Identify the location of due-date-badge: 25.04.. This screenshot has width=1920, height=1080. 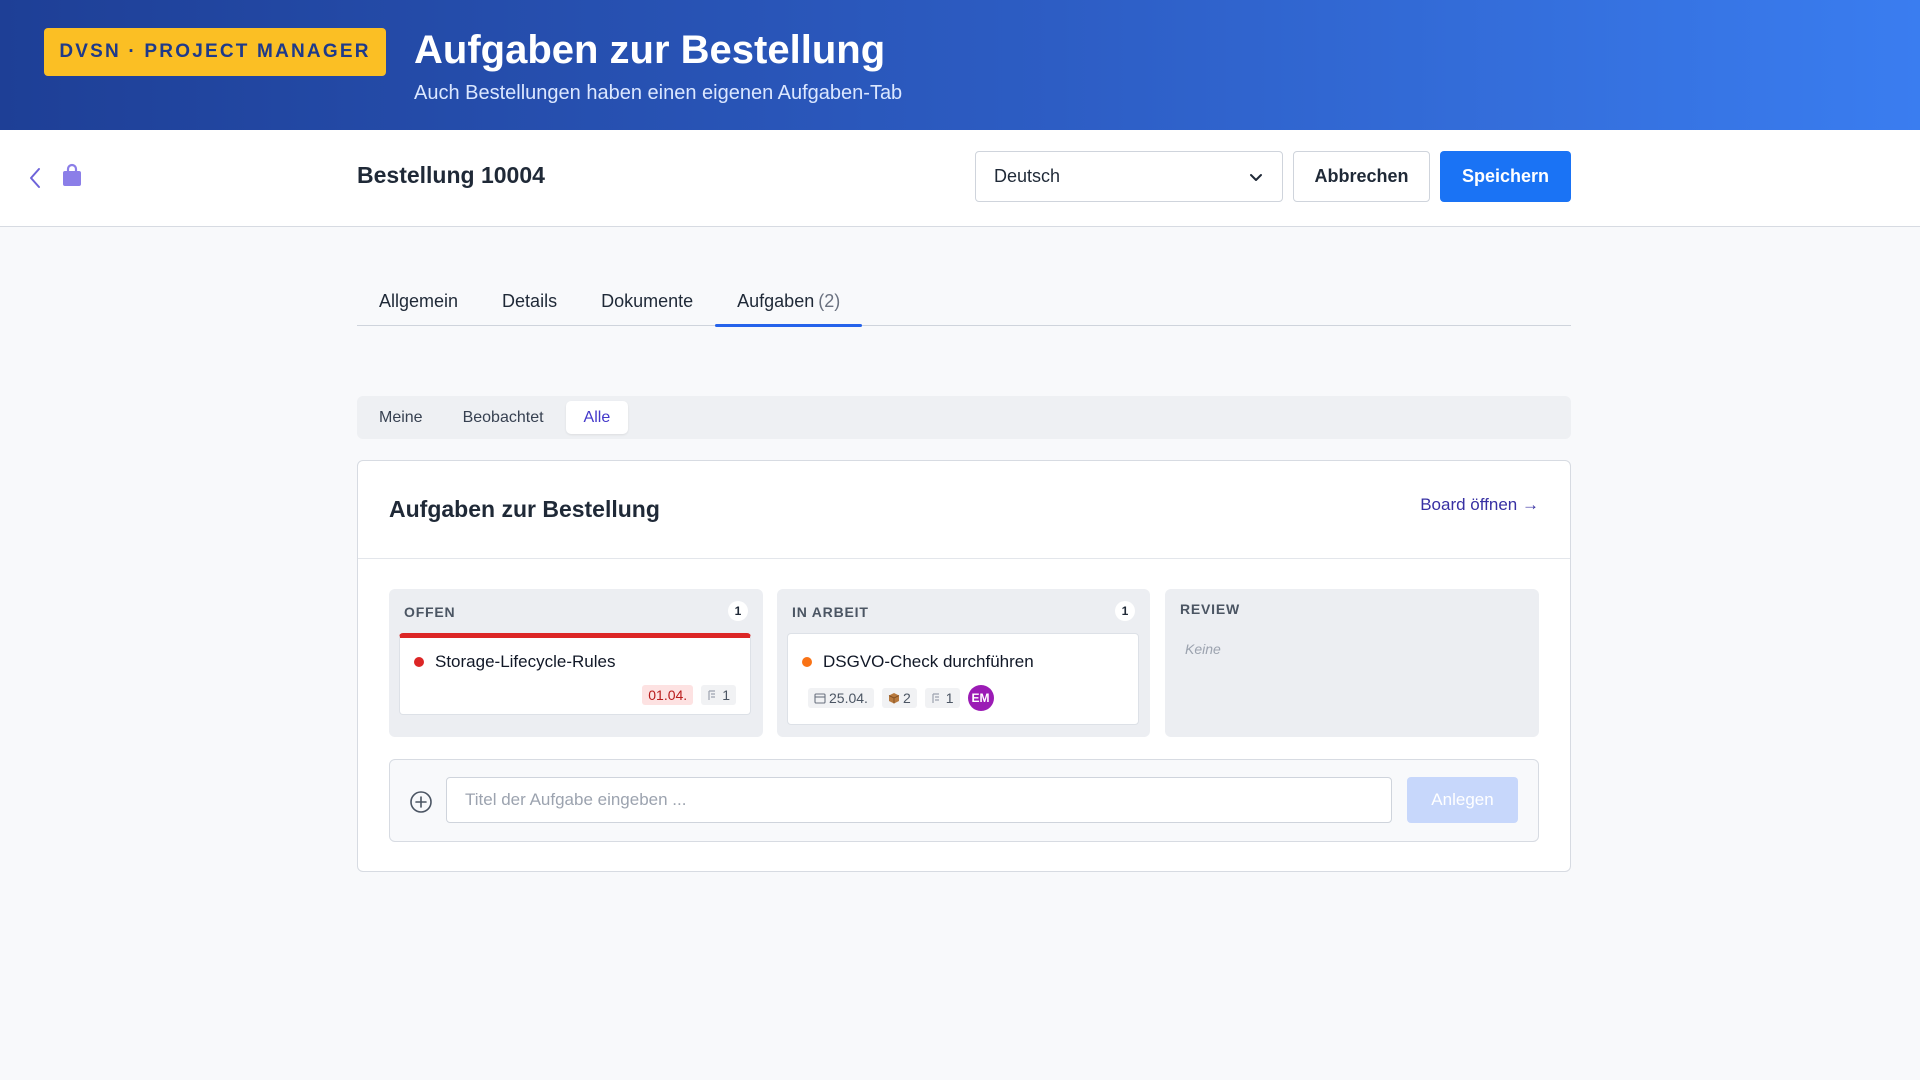
(841, 698).